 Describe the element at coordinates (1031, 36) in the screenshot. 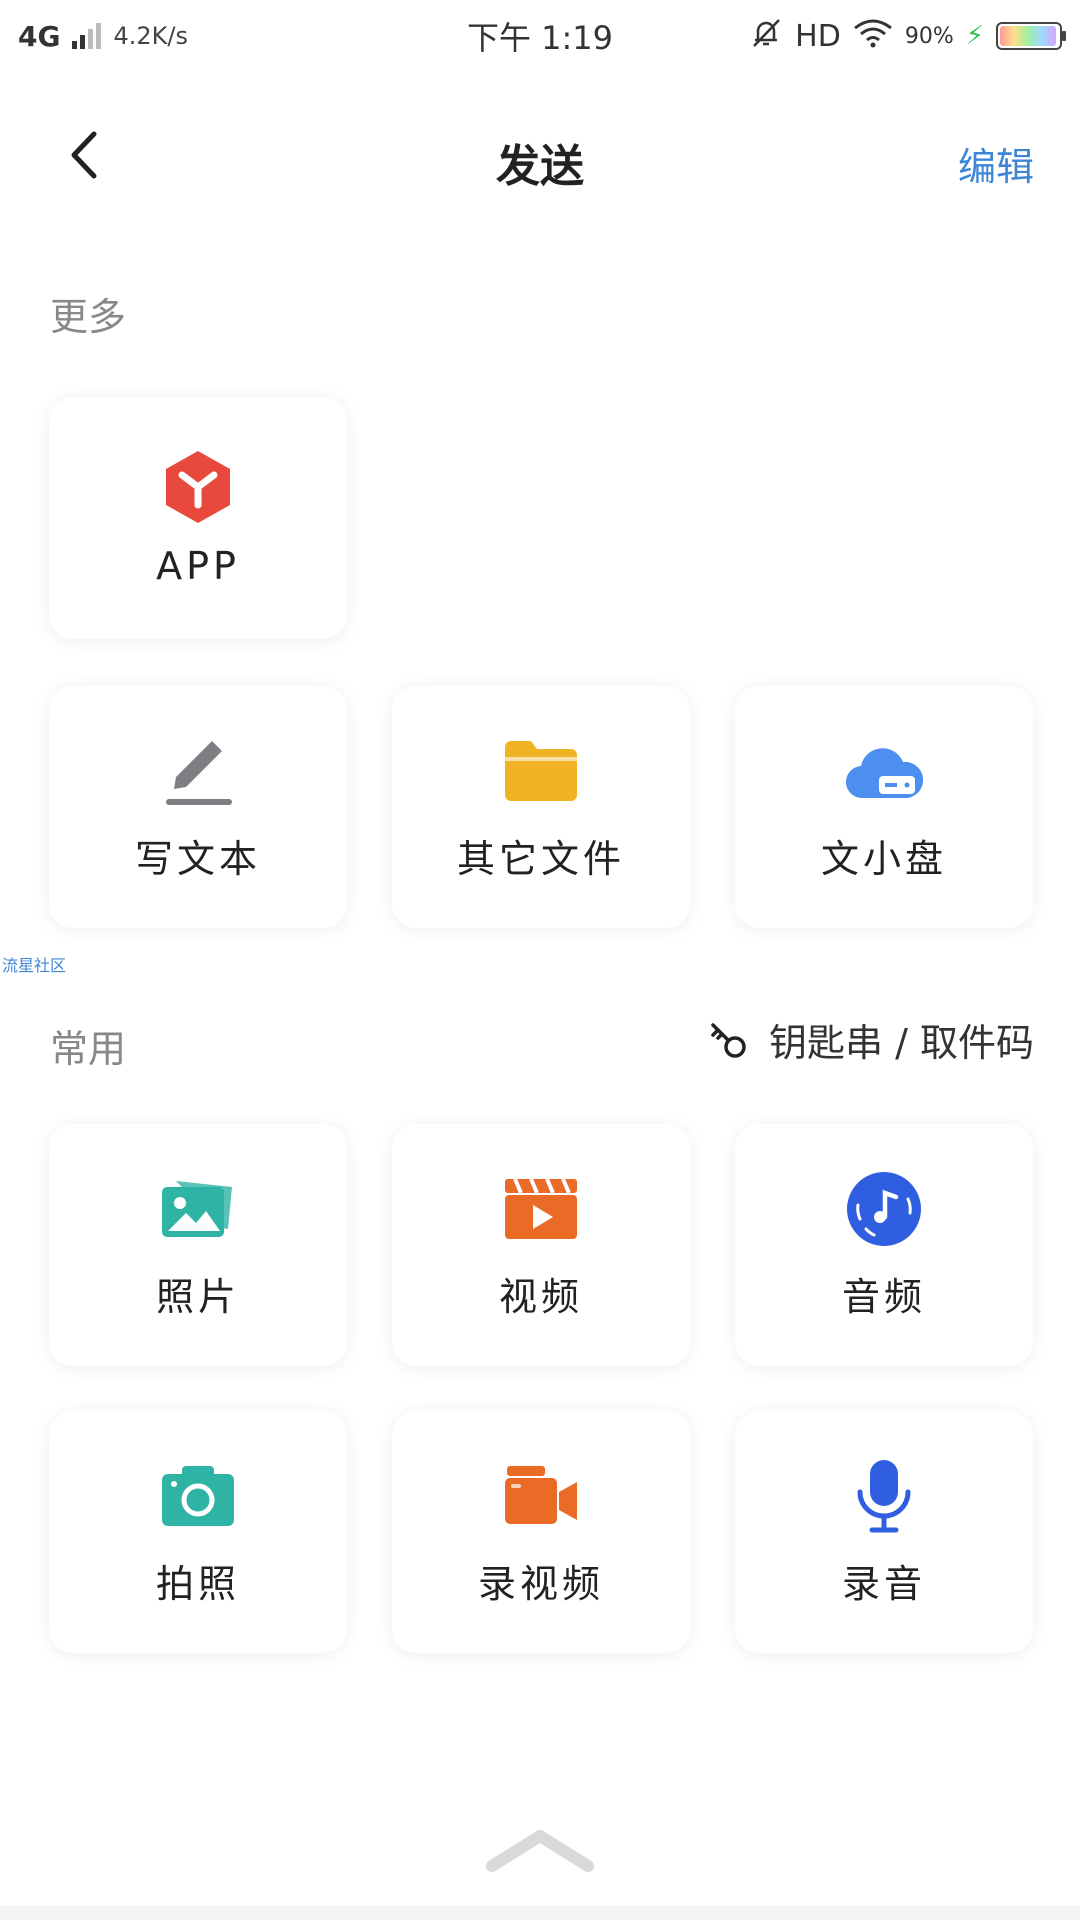

I see `battery-icon` at that location.